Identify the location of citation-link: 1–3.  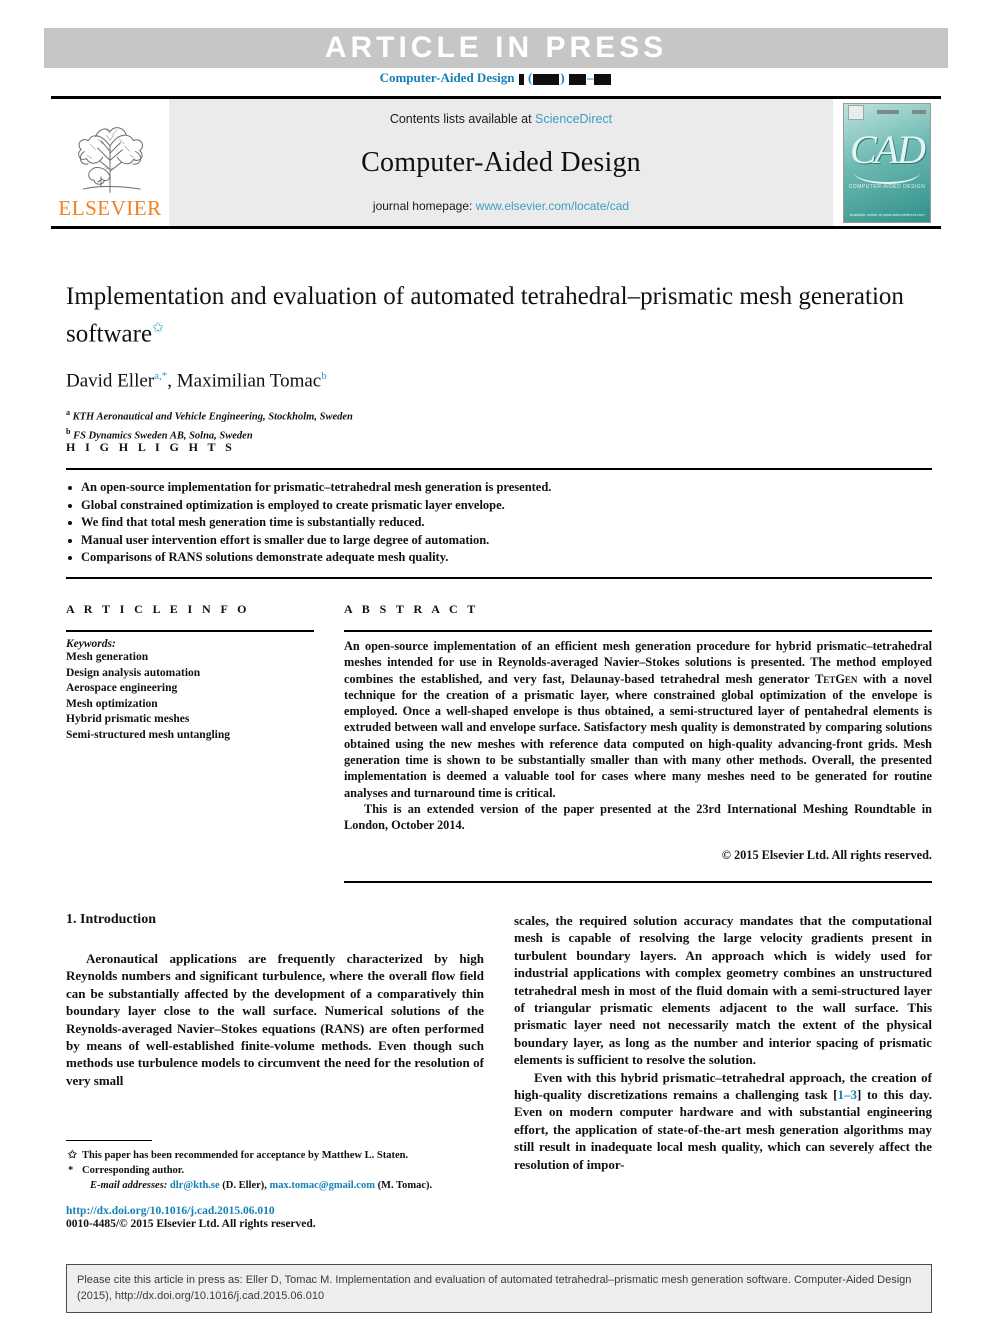
(848, 1094).